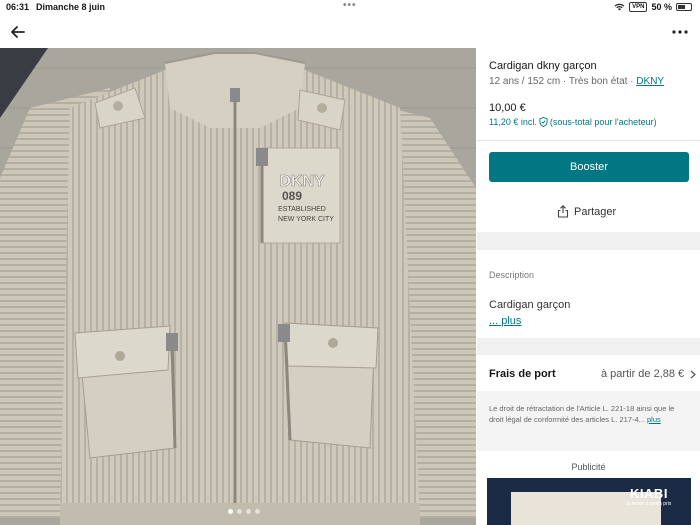  I want to click on print-line-3: ESTABLISHED, so click(302, 209).